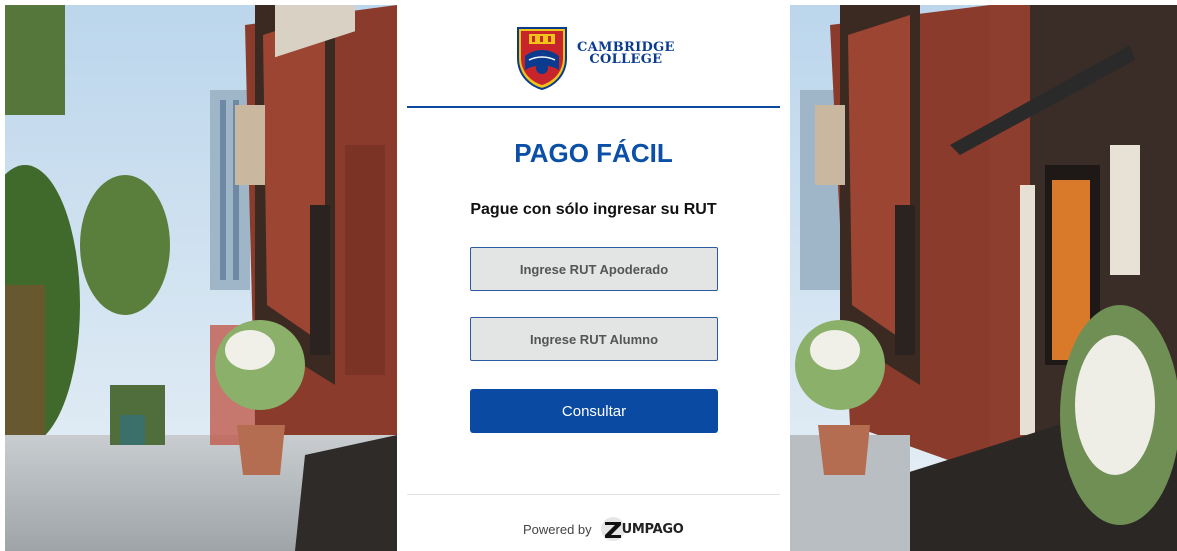  What do you see at coordinates (652, 529) in the screenshot?
I see `zumpago-wordmark: UMPAGO` at bounding box center [652, 529].